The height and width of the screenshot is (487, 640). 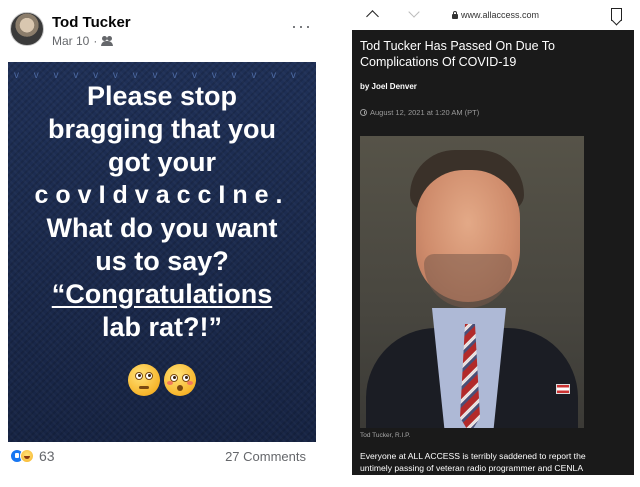 What do you see at coordinates (180, 380) in the screenshot?
I see `flushed-emoji-icon` at bounding box center [180, 380].